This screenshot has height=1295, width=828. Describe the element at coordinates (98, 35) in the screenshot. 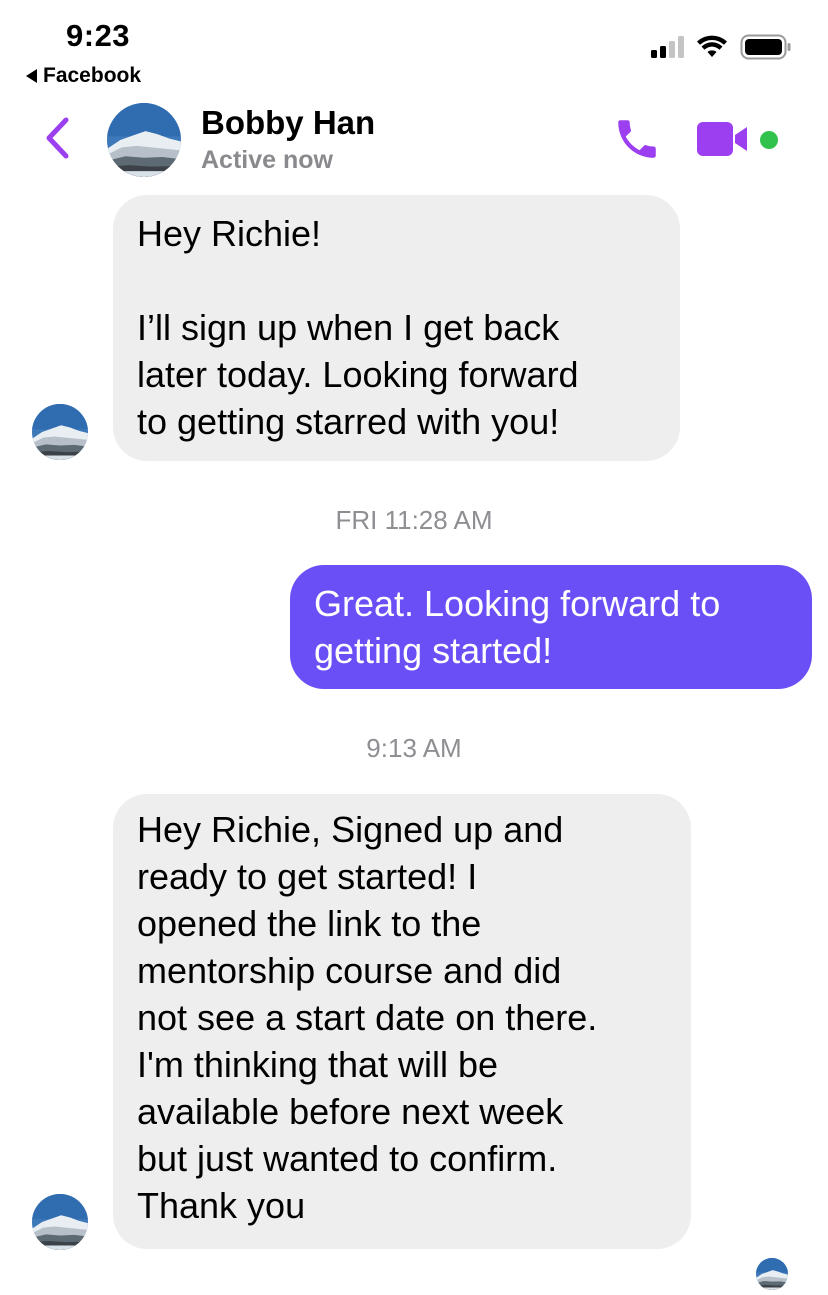

I see `status-bar-time: 9:23` at that location.